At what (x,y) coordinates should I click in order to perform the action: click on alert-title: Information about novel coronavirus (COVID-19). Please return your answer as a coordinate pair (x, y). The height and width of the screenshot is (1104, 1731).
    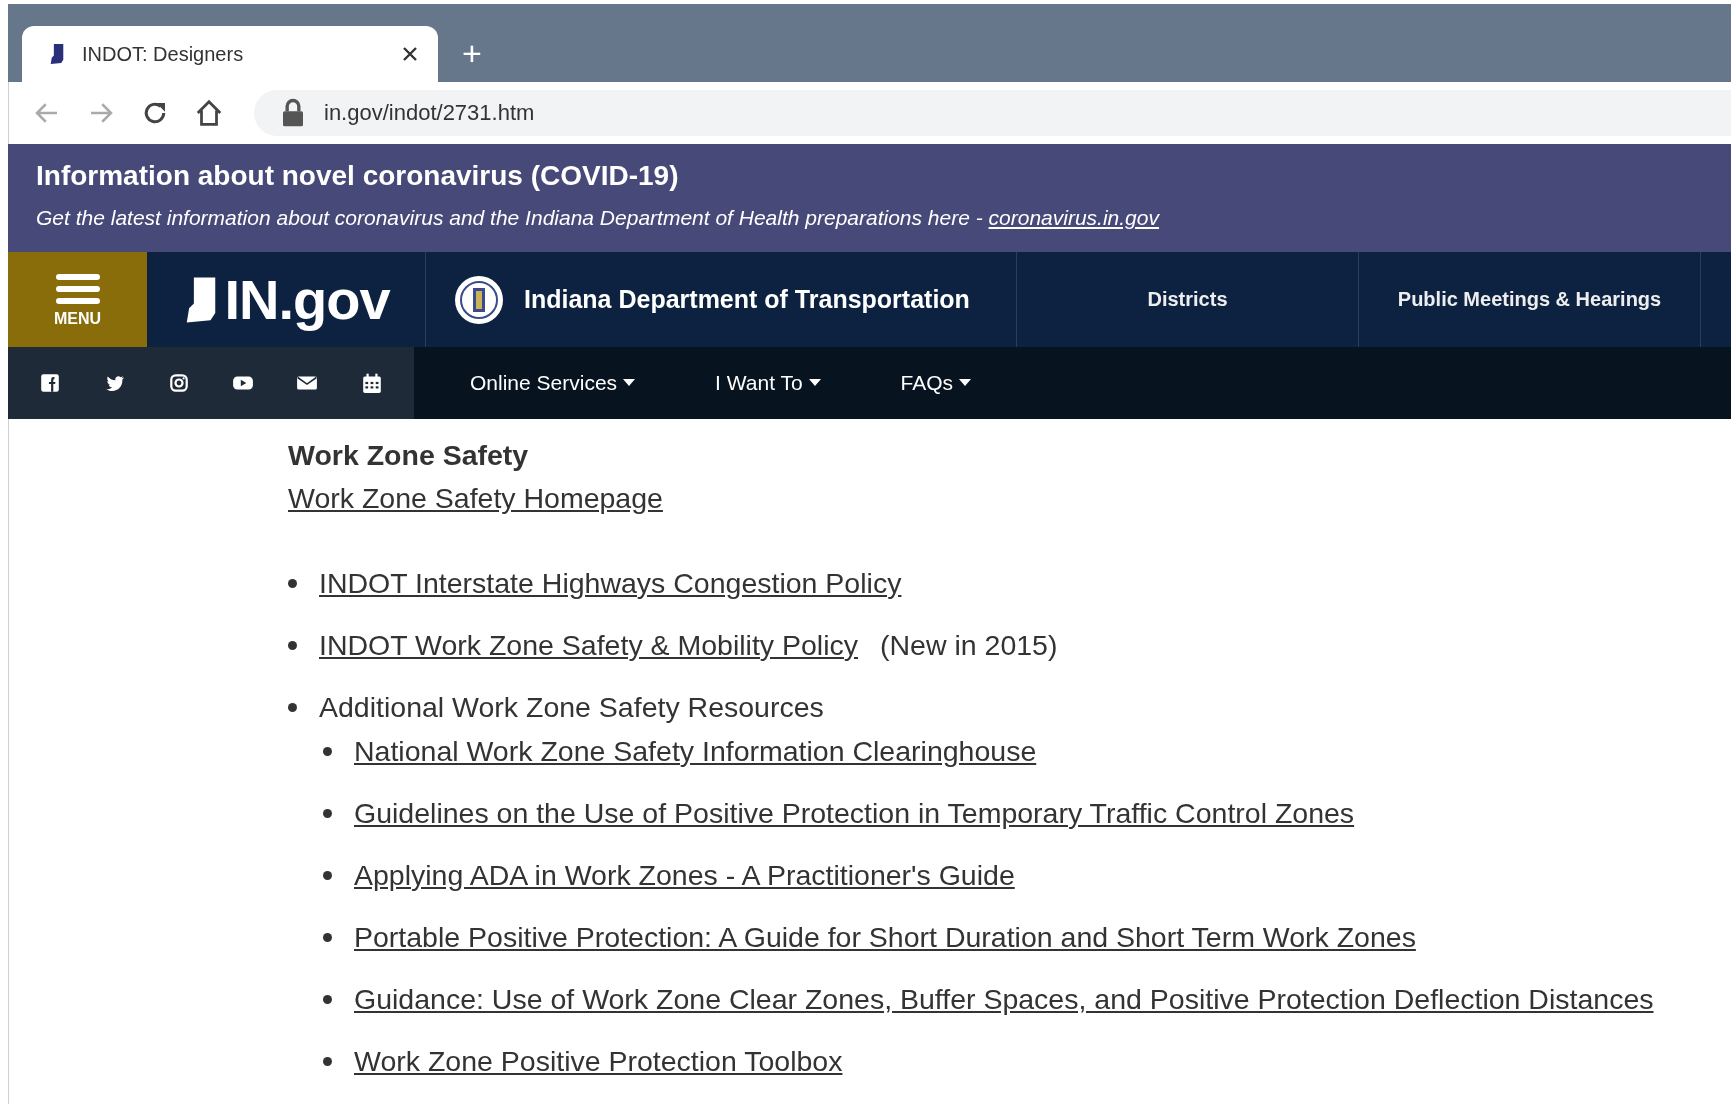
    Looking at the image, I should click on (358, 176).